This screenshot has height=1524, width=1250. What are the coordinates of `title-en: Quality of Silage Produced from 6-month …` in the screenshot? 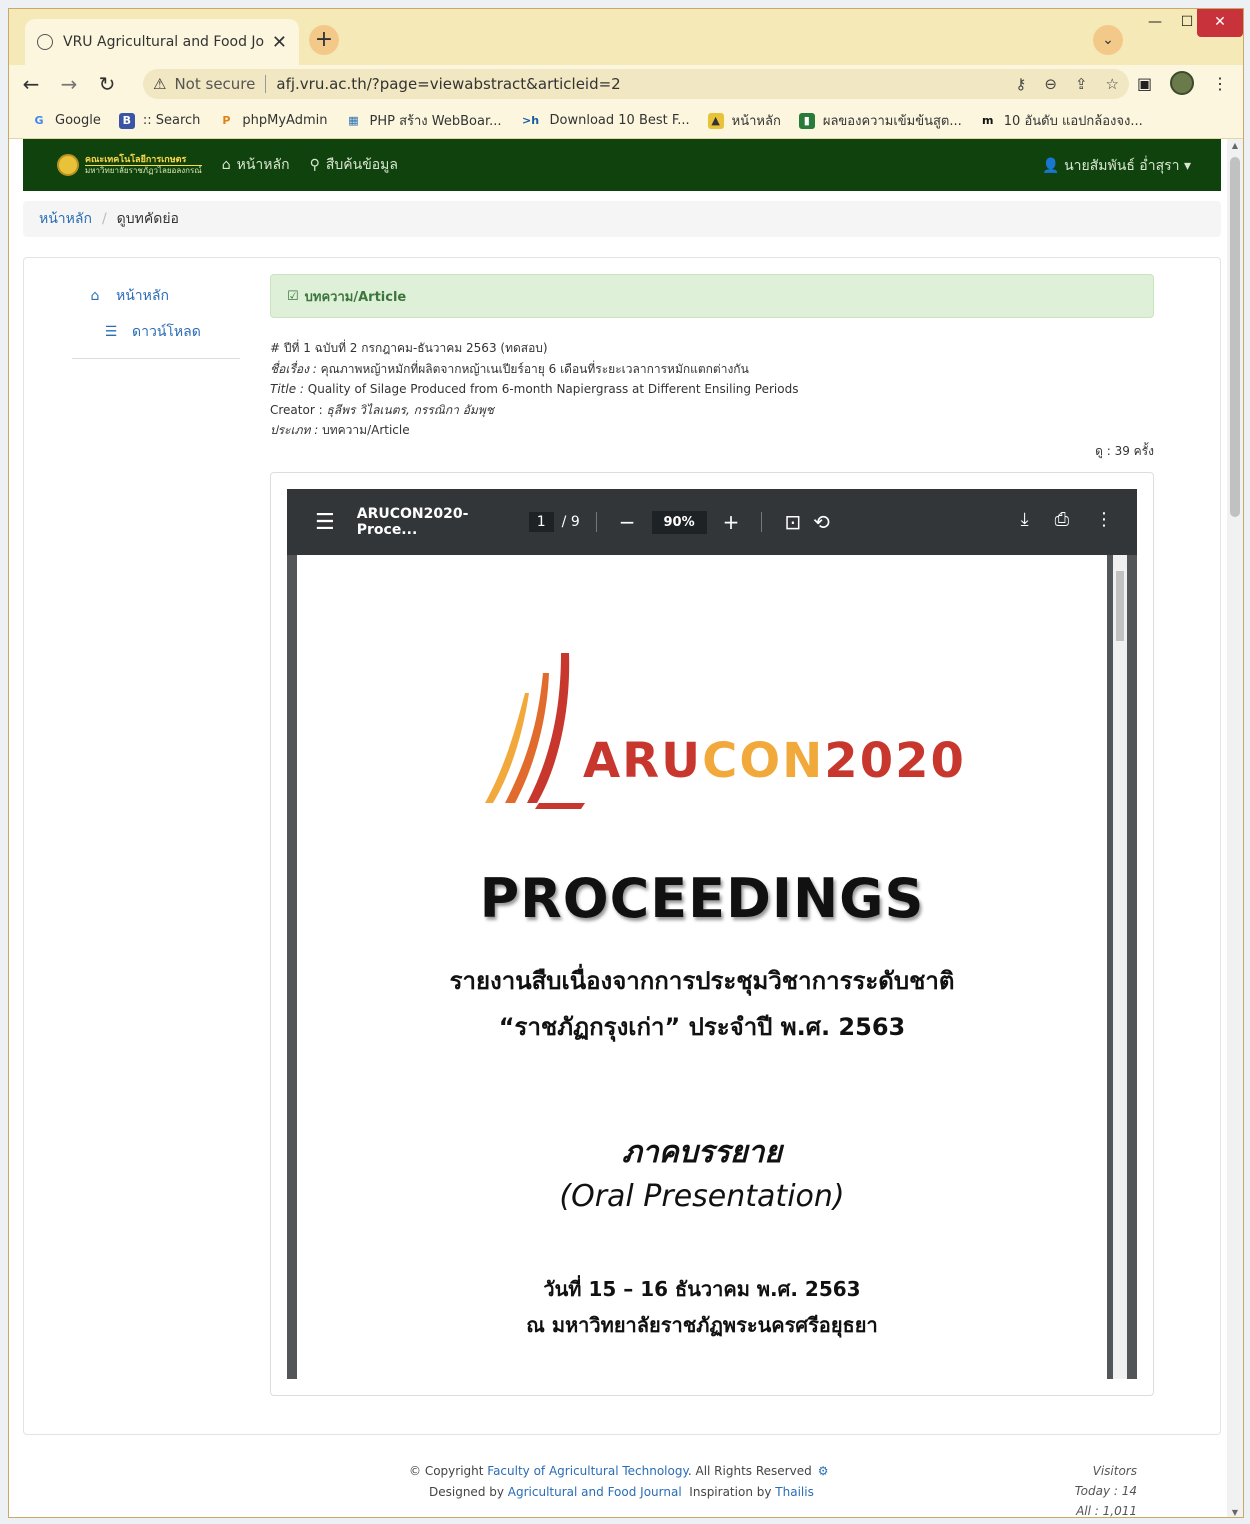 It's located at (553, 389).